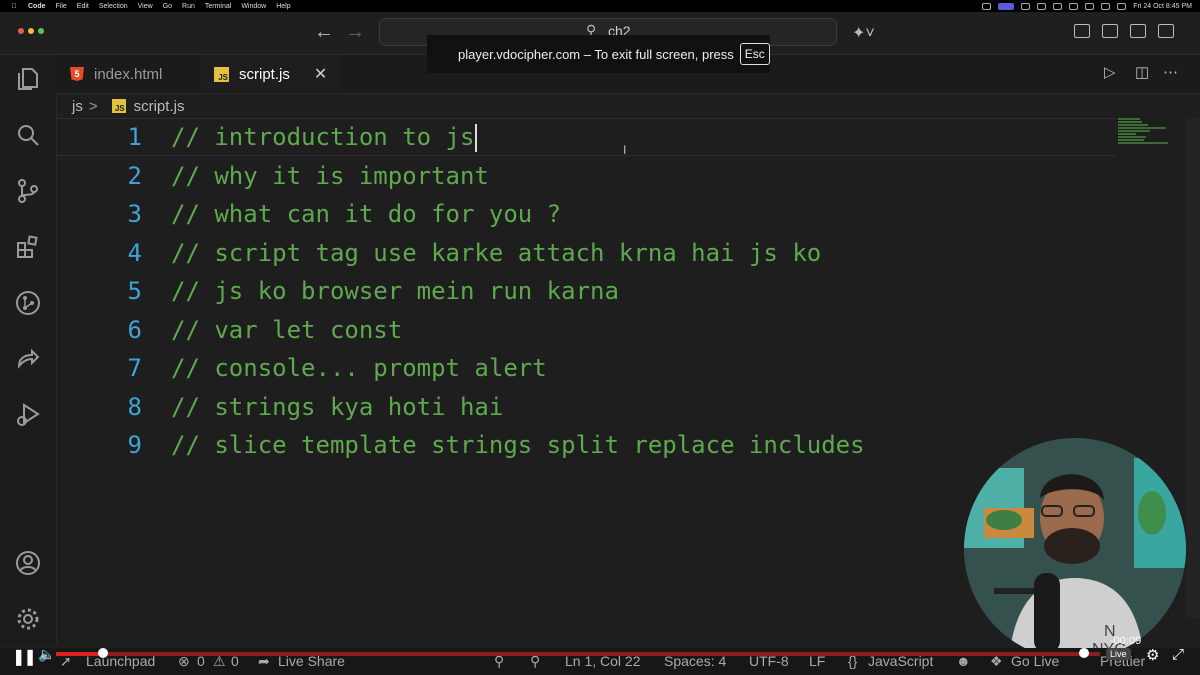 The image size is (1200, 675). What do you see at coordinates (1171, 72) in the screenshot?
I see `more-actions-icon: ⋯` at bounding box center [1171, 72].